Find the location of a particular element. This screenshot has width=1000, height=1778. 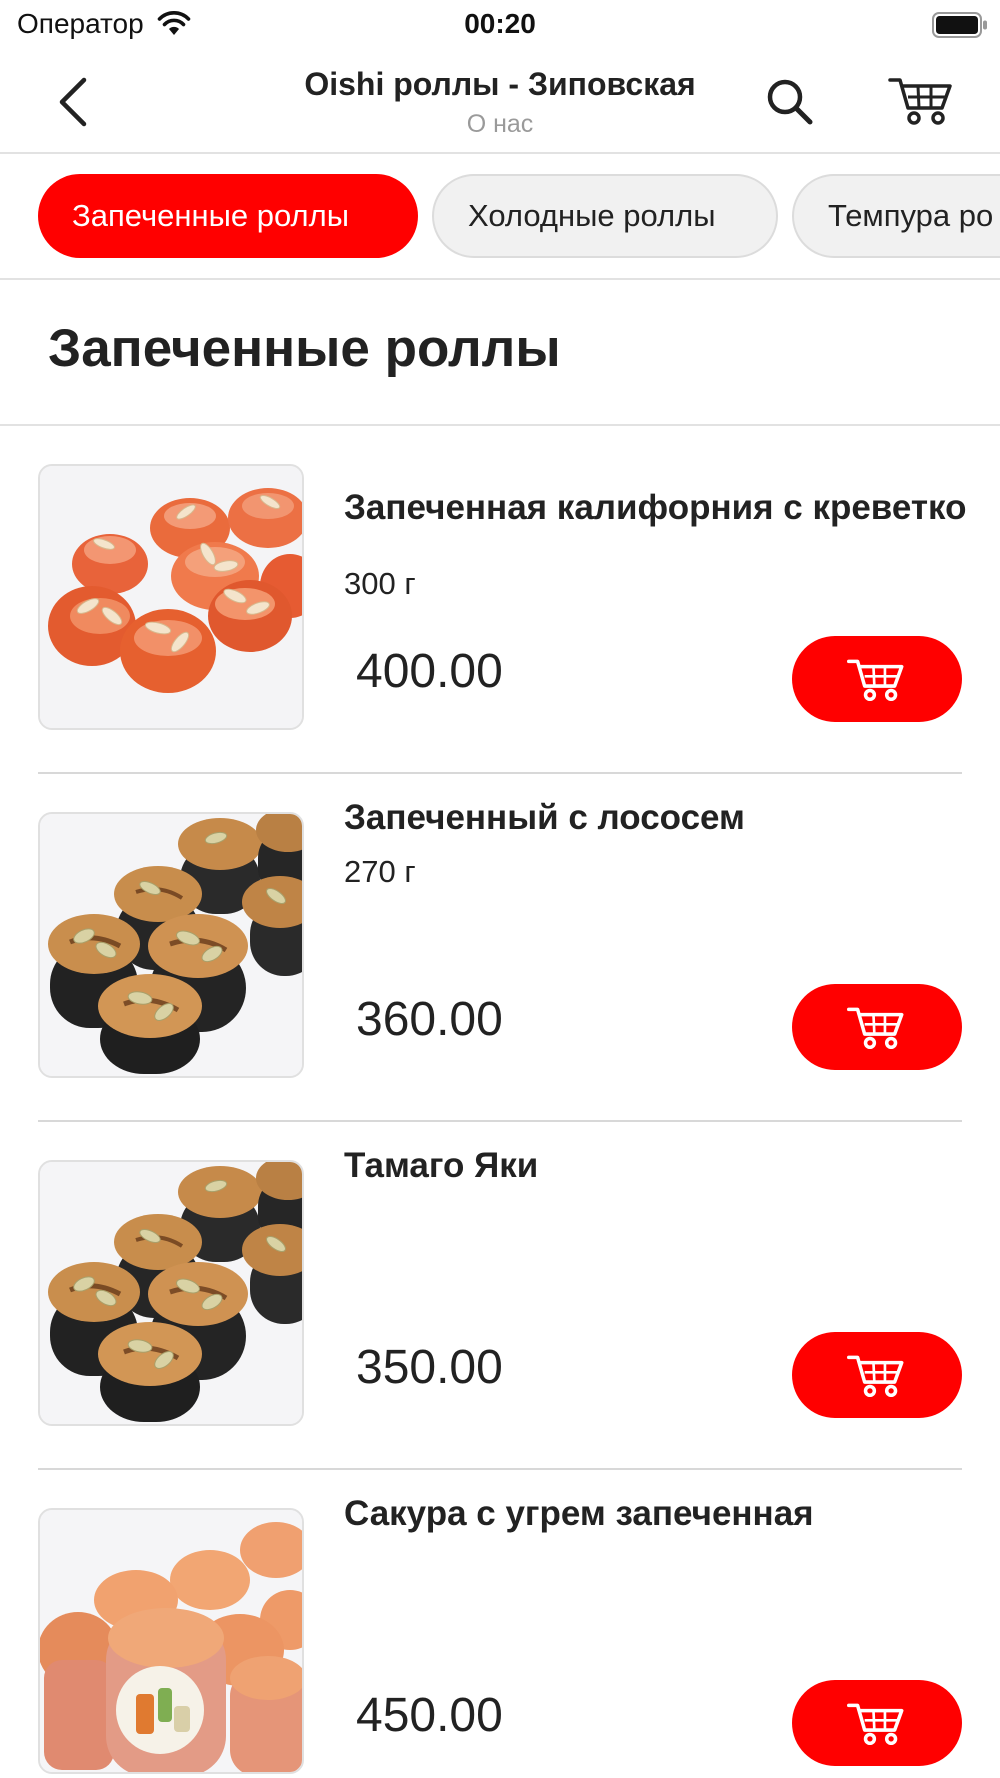

product-price: 450.00 is located at coordinates (429, 1715).